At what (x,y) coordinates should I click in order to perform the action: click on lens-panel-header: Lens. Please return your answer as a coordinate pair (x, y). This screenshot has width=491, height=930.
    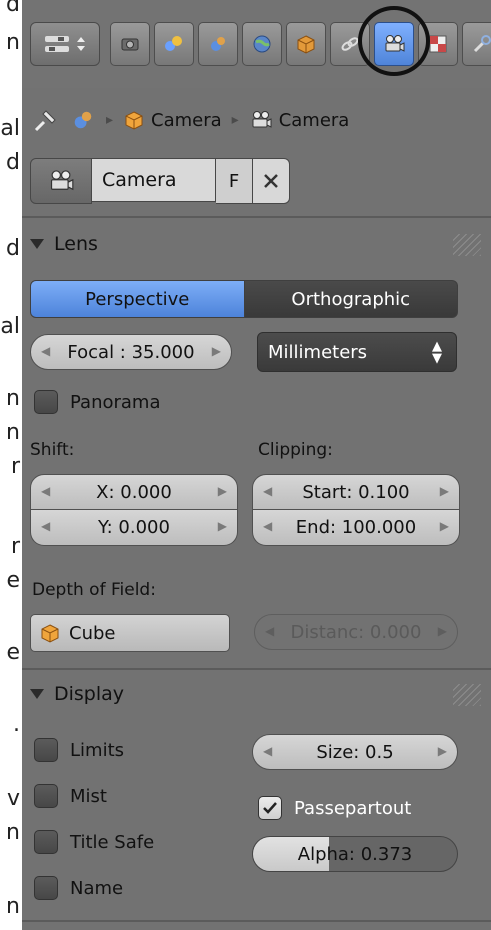
    Looking at the image, I should click on (64, 244).